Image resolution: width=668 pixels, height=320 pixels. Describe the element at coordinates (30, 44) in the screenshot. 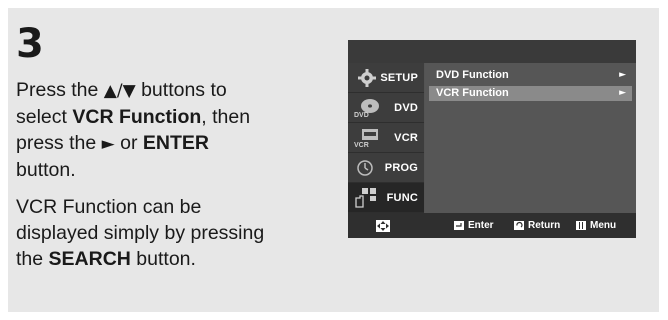

I see `step-number: 3` at that location.